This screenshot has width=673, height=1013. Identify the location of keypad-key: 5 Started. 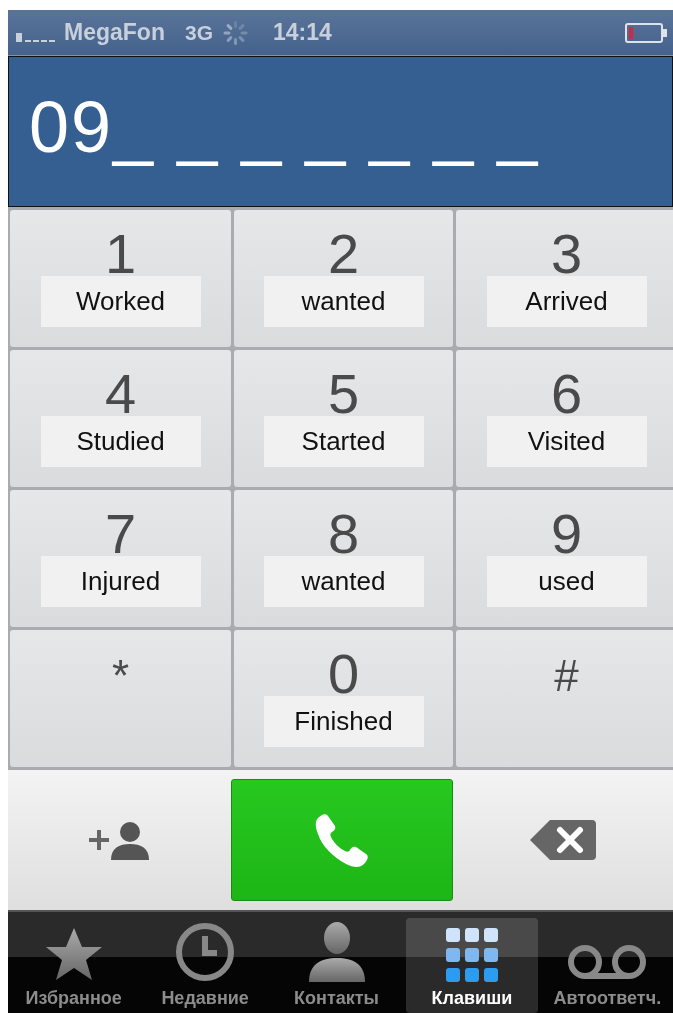
(343, 418).